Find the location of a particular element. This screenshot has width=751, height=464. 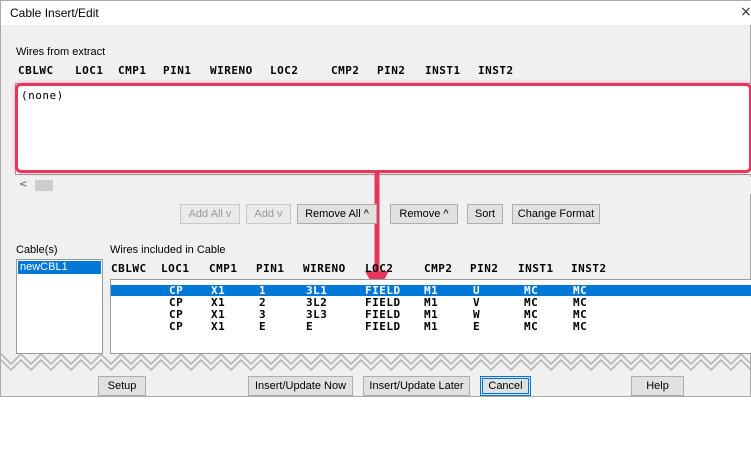

cell-inst2: MC is located at coordinates (580, 326).